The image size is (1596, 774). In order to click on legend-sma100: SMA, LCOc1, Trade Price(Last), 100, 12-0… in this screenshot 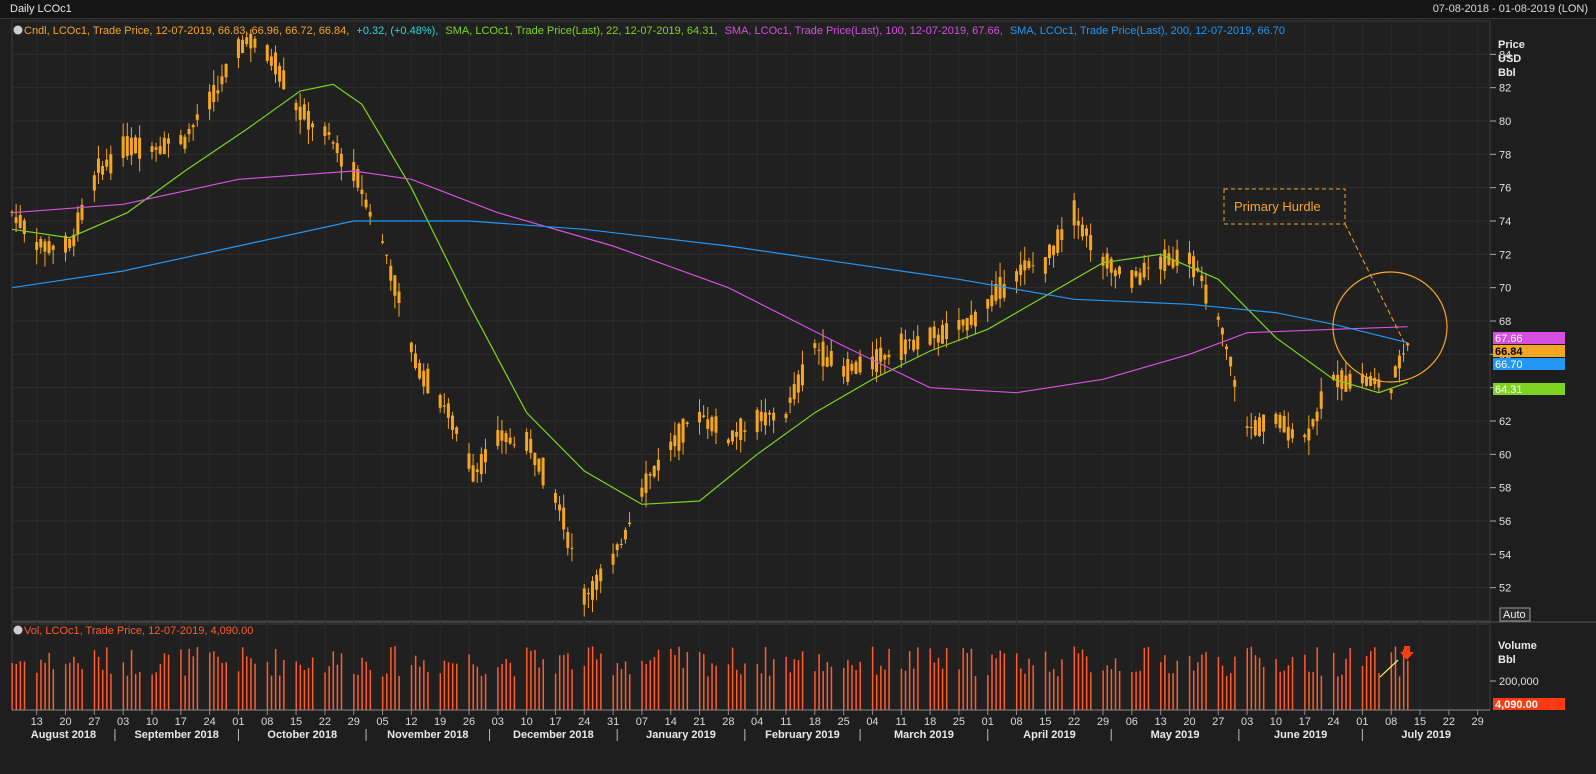, I will do `click(864, 31)`.